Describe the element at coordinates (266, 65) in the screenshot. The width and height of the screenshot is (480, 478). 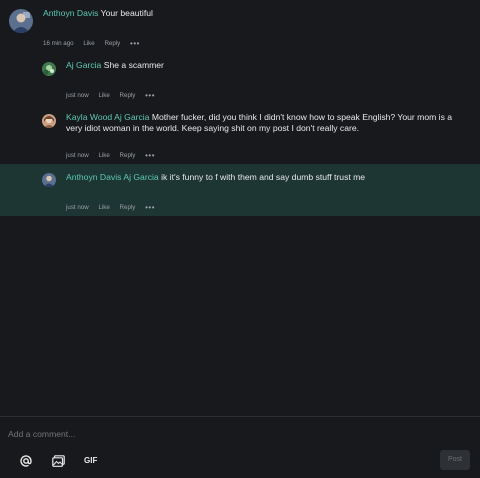
I see `comment-text: Aj Garcia She a scammer` at that location.